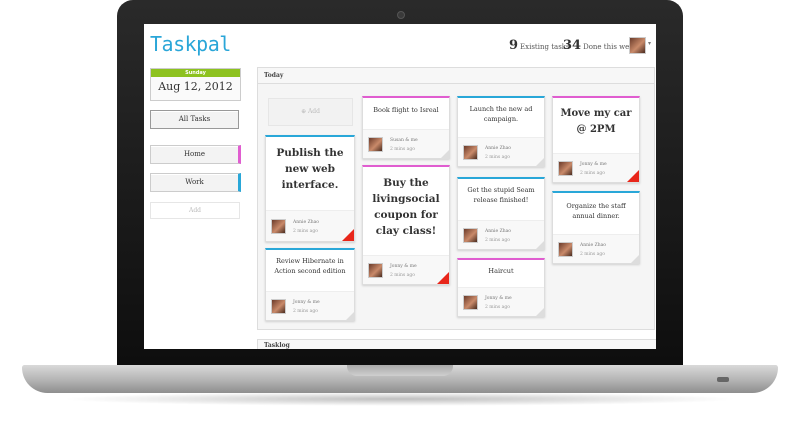 The image size is (800, 425). I want to click on date-display: Sunday Aug 12, 2012, so click(195, 84).